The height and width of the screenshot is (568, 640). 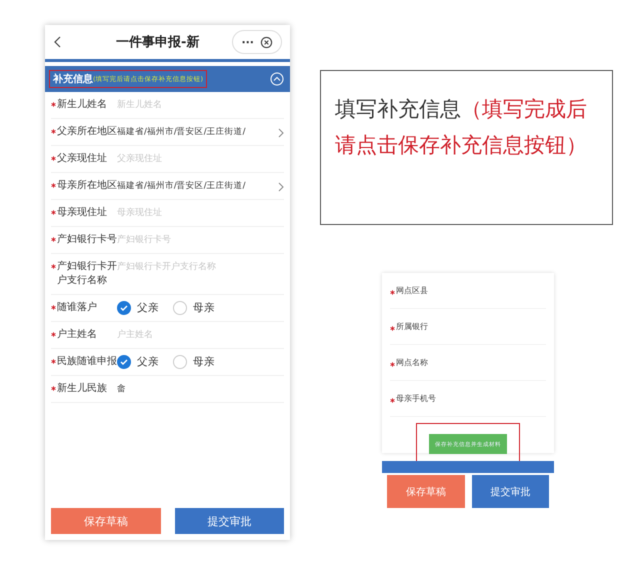 What do you see at coordinates (166, 267) in the screenshot?
I see `input-field: 产妇银行卡开户支行名称` at bounding box center [166, 267].